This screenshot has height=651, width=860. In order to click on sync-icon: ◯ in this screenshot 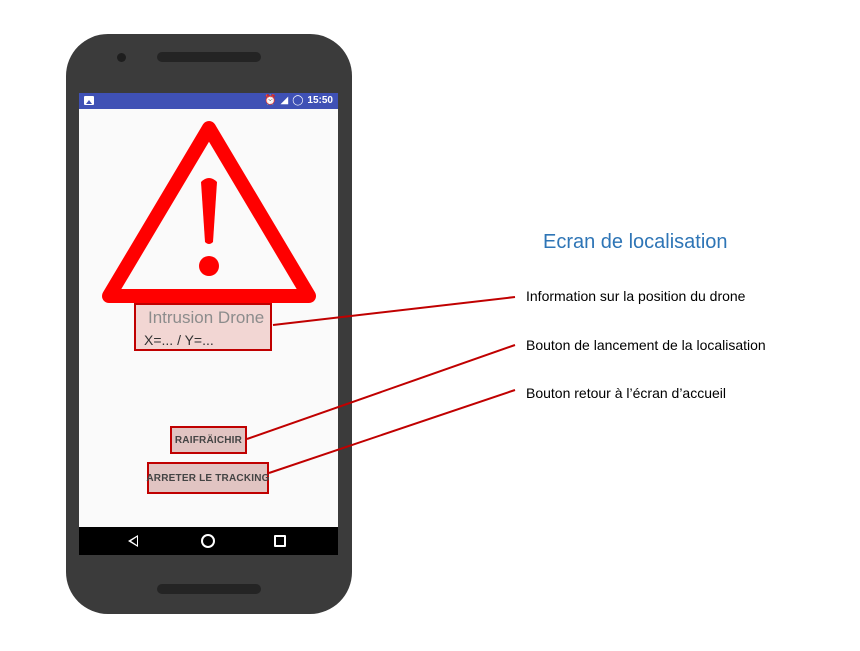, I will do `click(298, 100)`.